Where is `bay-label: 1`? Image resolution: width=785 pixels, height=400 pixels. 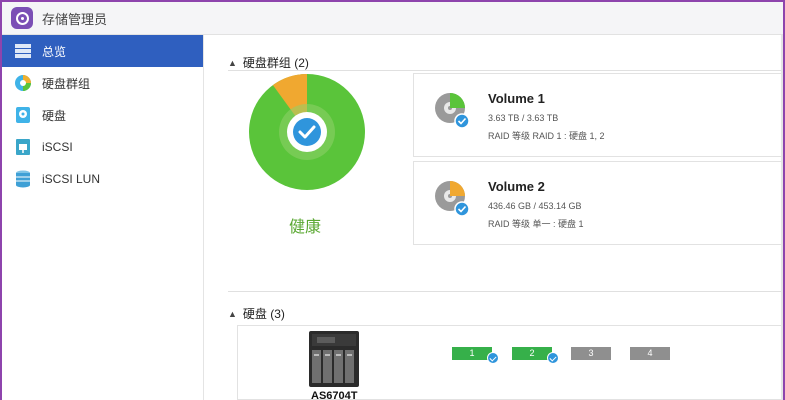 bay-label: 1 is located at coordinates (472, 353).